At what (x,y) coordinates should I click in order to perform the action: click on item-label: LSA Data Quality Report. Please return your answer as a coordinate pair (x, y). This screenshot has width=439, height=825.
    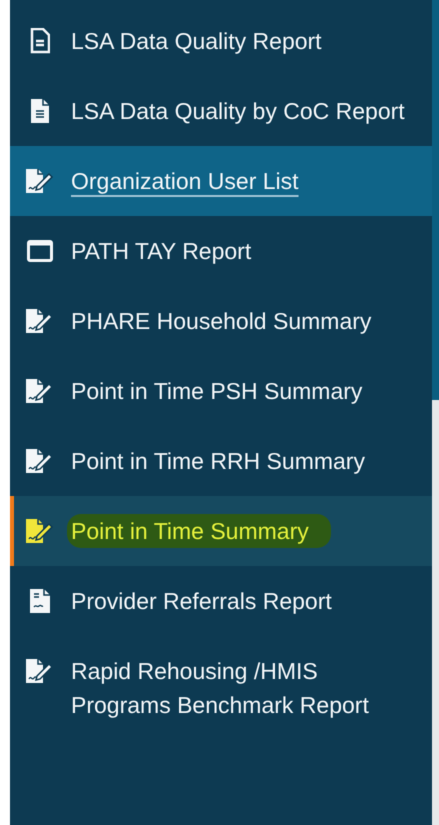
    Looking at the image, I should click on (196, 41).